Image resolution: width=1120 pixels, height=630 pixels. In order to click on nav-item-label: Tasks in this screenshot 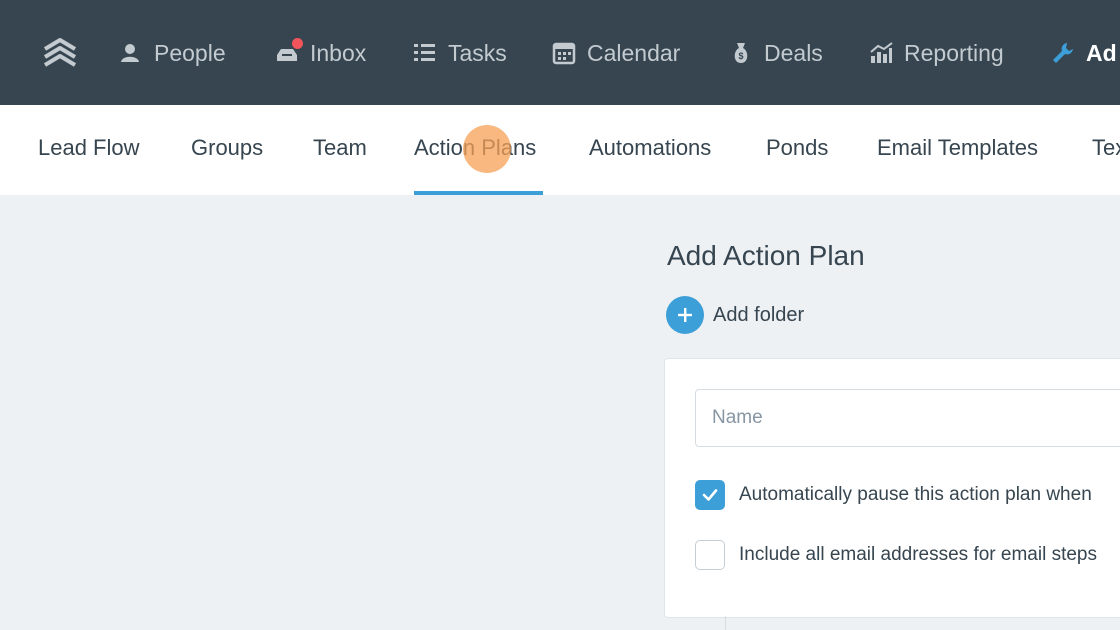, I will do `click(477, 52)`.